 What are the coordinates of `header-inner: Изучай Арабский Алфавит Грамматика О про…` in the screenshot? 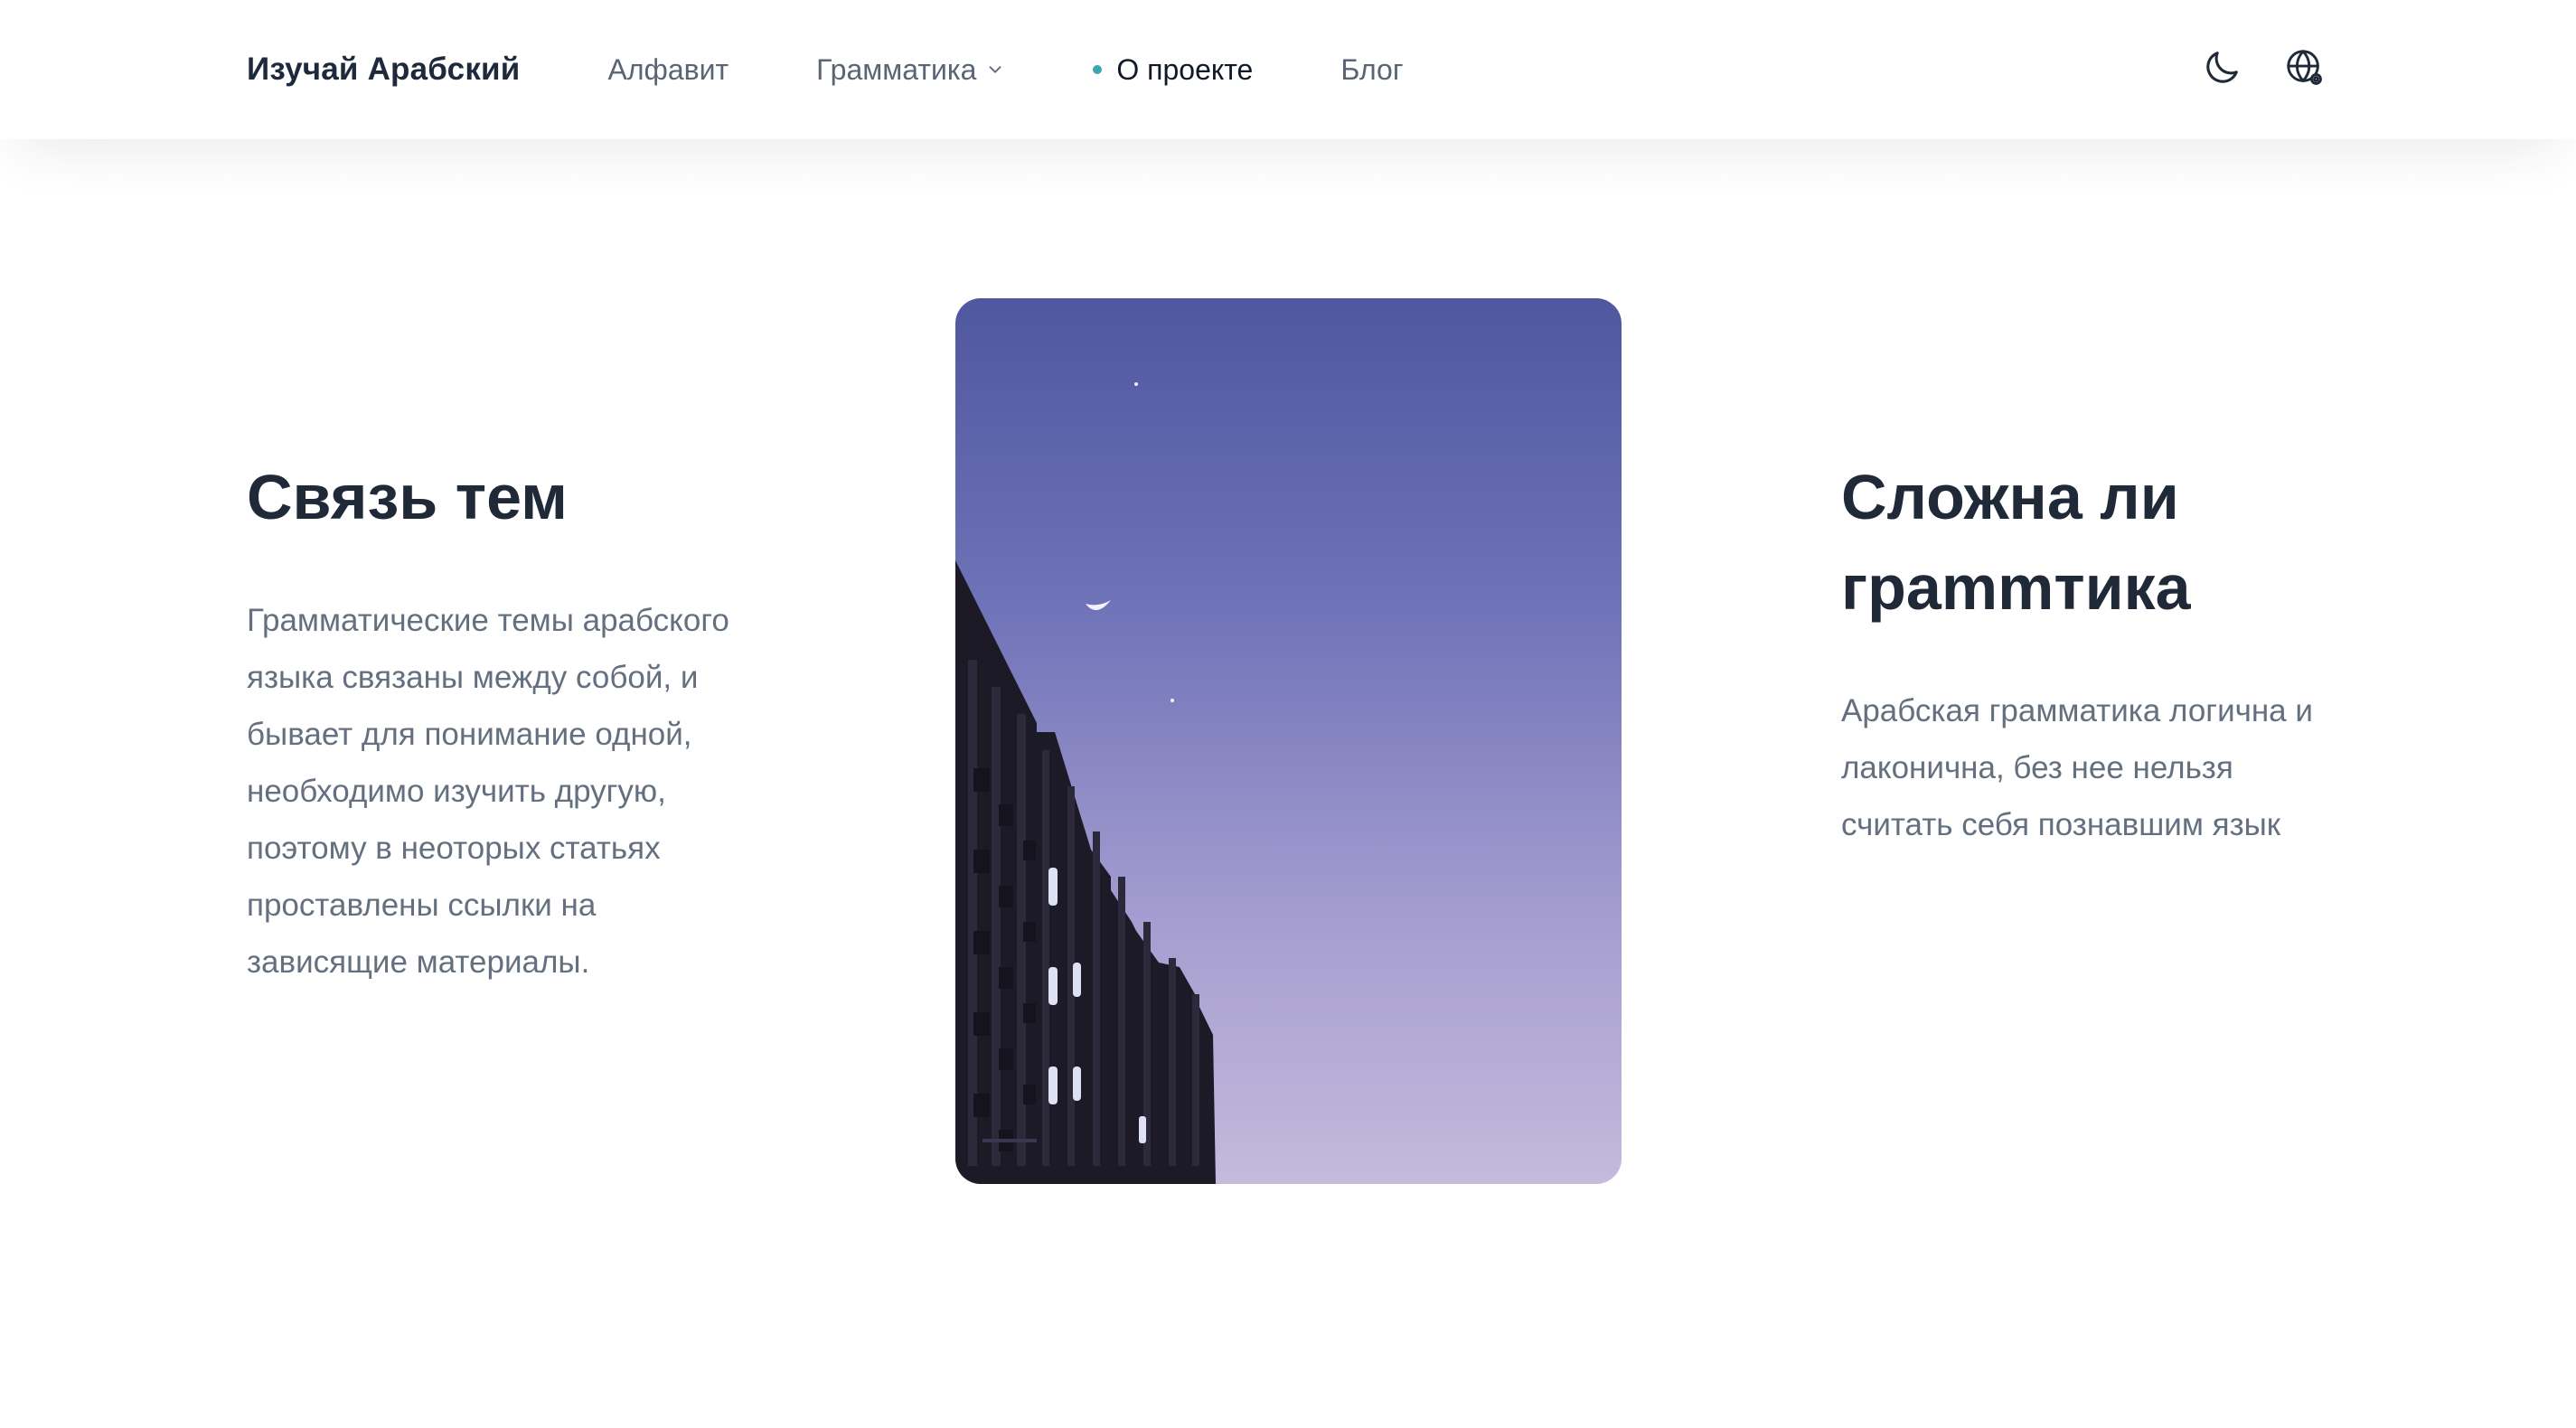 It's located at (1287, 70).